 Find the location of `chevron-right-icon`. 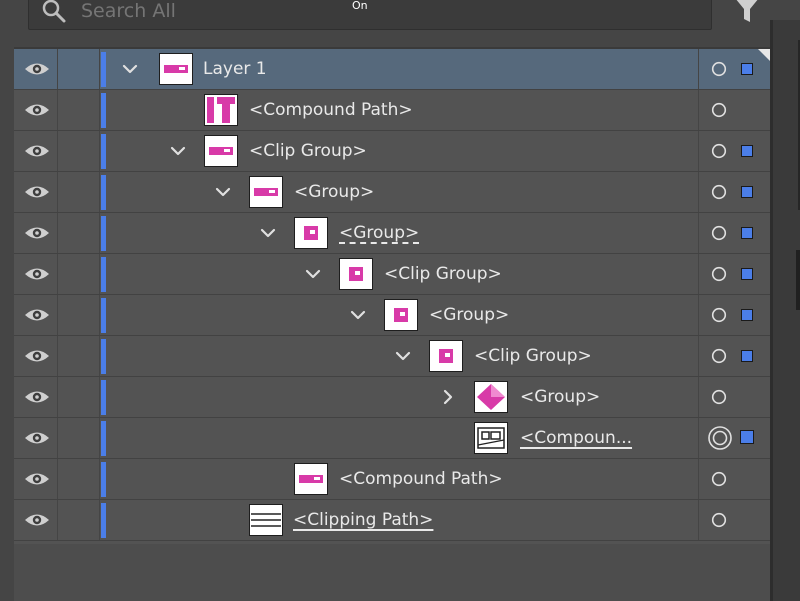

chevron-right-icon is located at coordinates (448, 397).